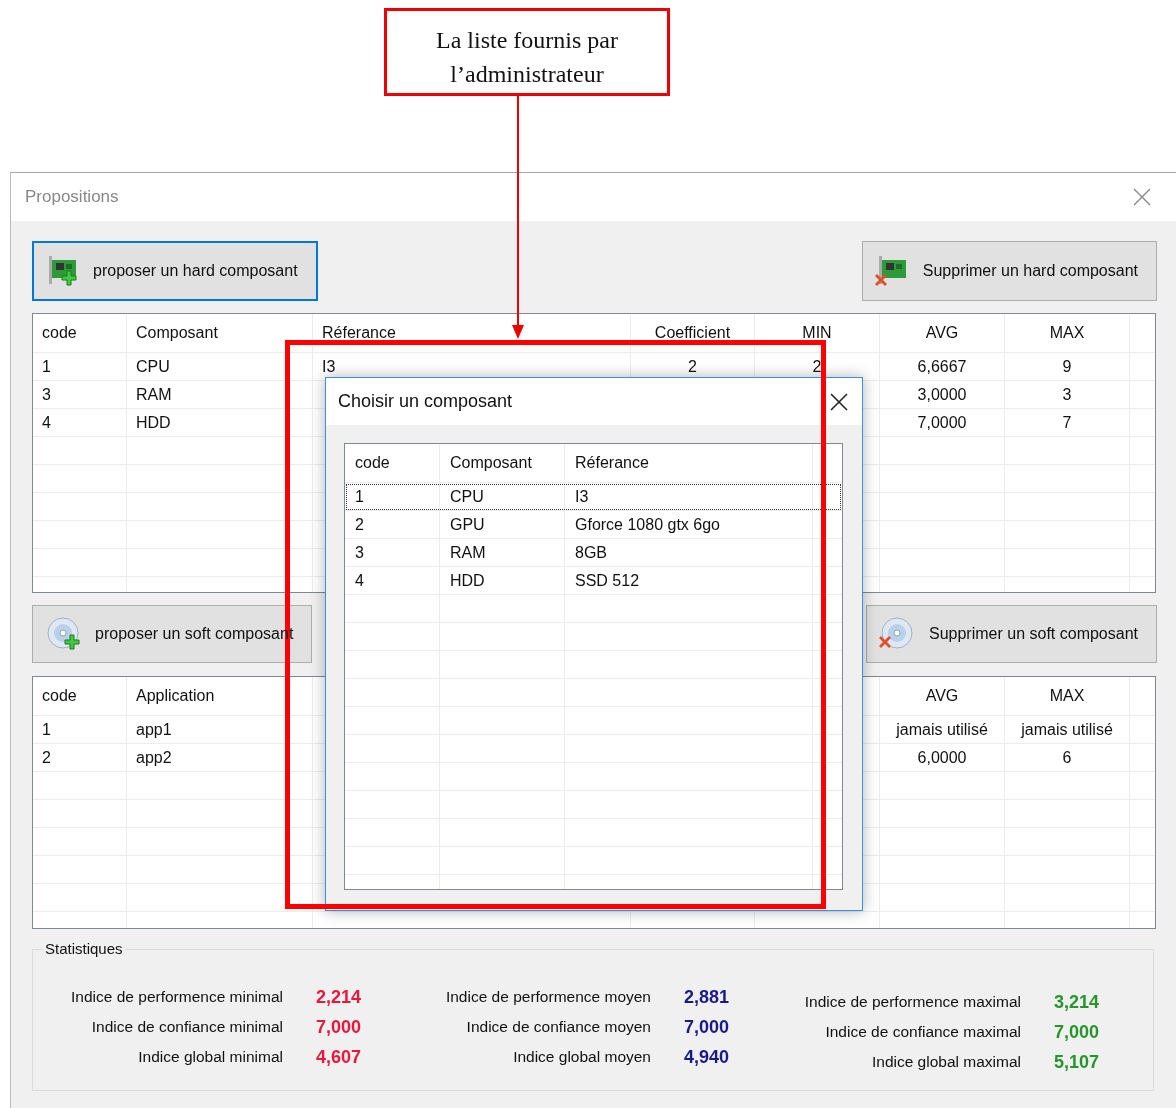 The height and width of the screenshot is (1108, 1176). I want to click on add-button: proposer un hard composant, so click(175, 271).